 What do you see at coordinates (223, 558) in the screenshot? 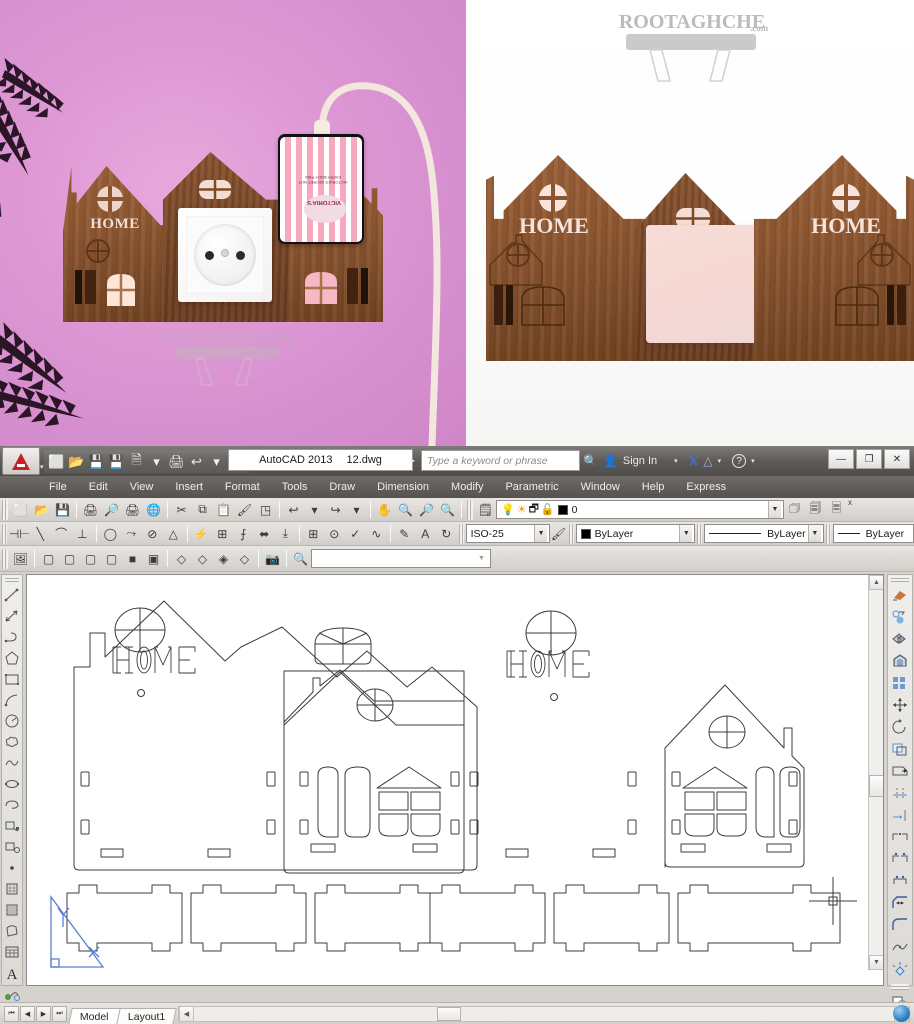
I see `xray-style-icon: ◈` at bounding box center [223, 558].